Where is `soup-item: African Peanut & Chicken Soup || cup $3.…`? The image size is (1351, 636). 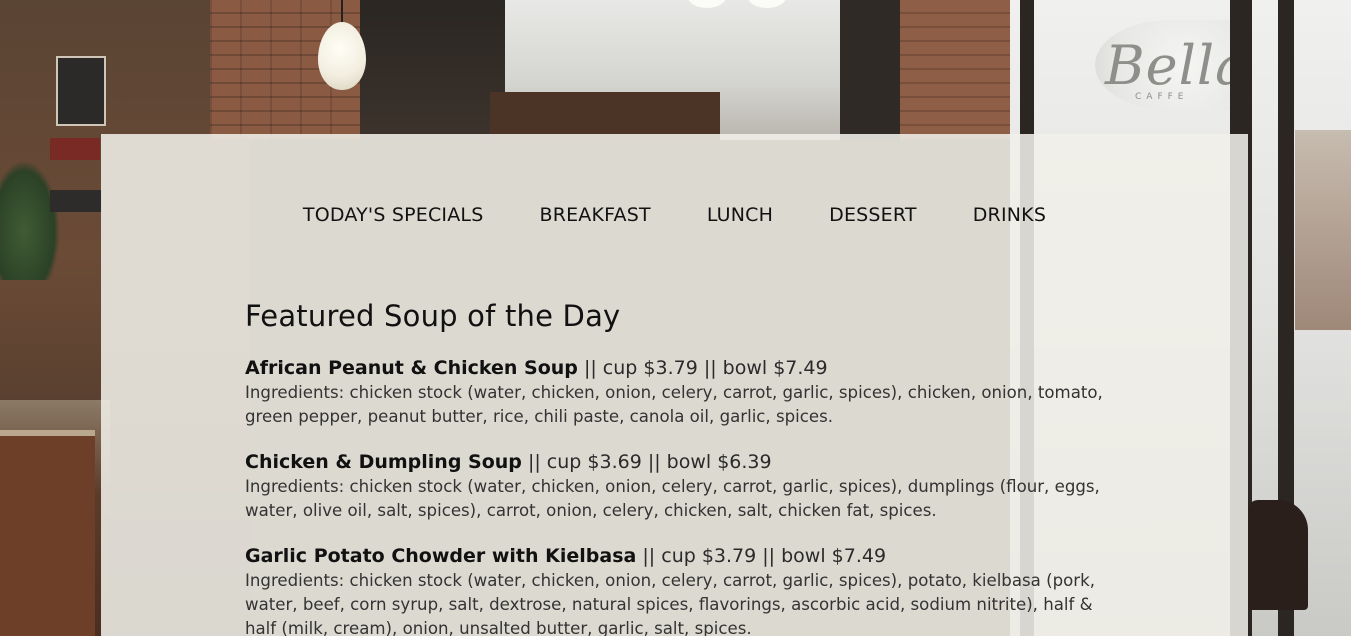 soup-item: African Peanut & Chicken Soup || cup $3.… is located at coordinates (680, 392).